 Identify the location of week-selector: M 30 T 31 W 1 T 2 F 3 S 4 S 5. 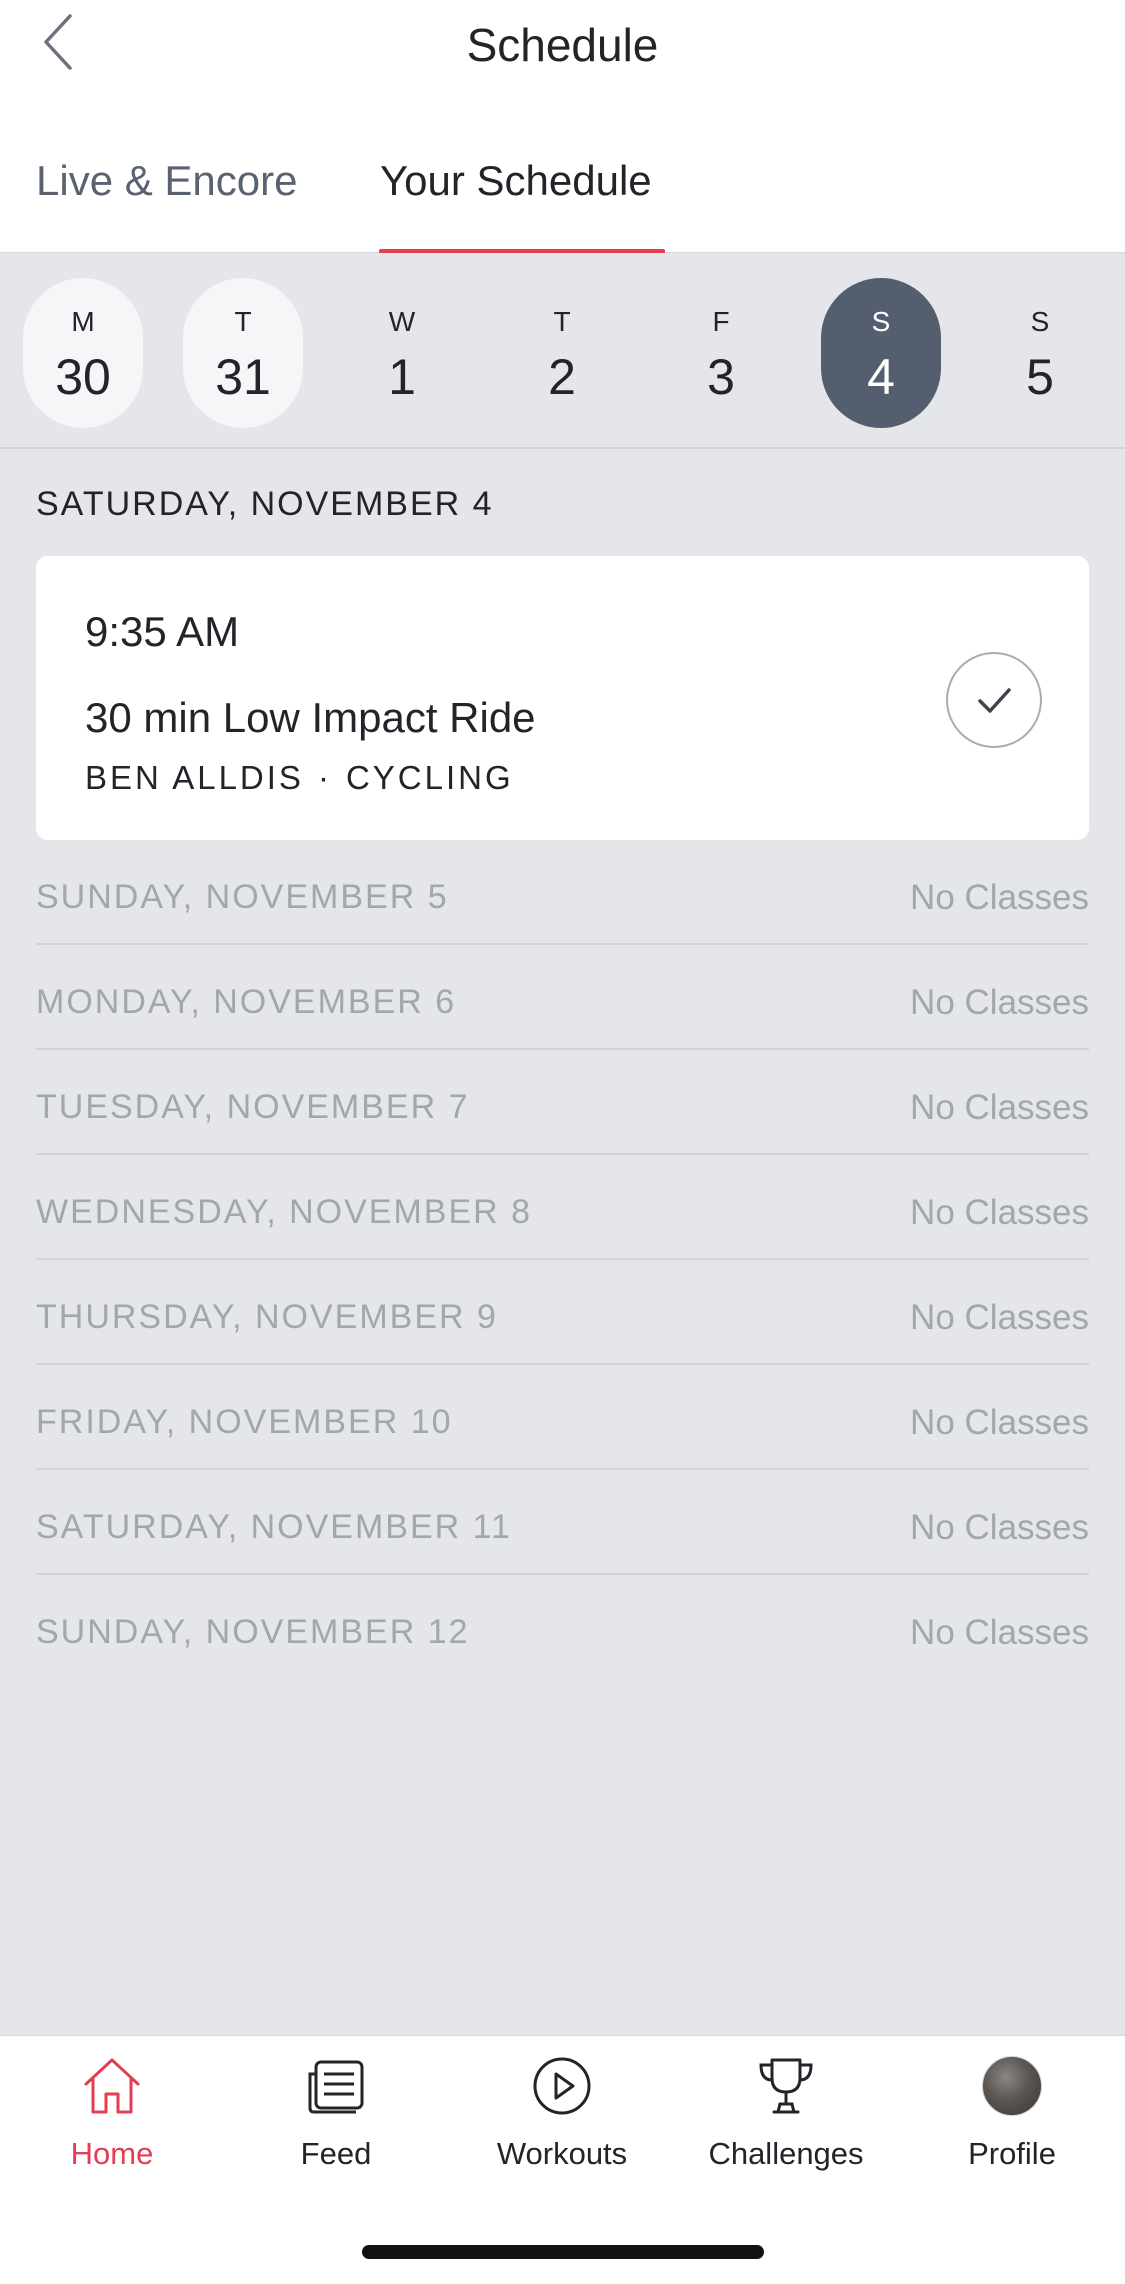
(562, 351).